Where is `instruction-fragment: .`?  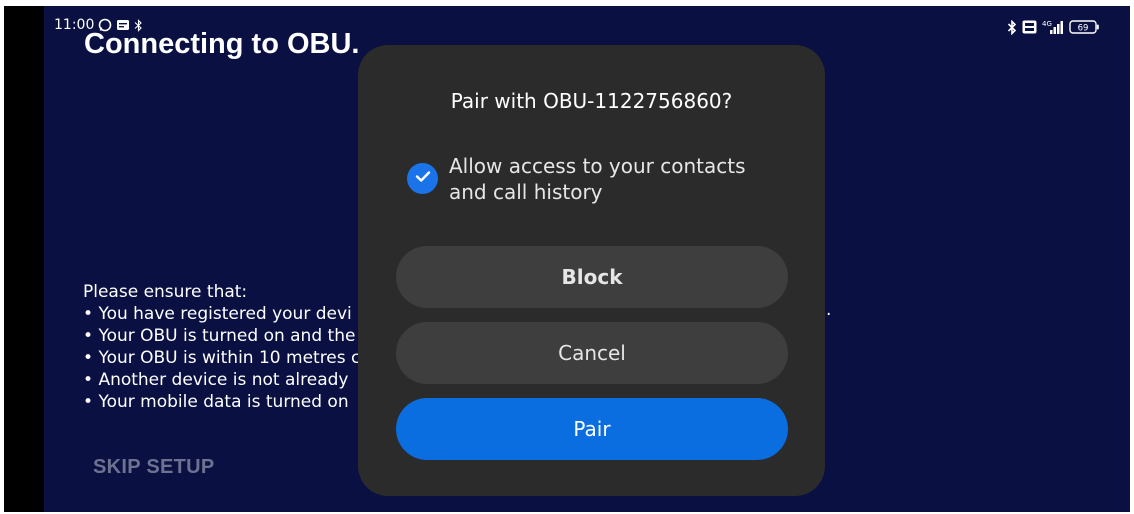 instruction-fragment: . is located at coordinates (829, 310).